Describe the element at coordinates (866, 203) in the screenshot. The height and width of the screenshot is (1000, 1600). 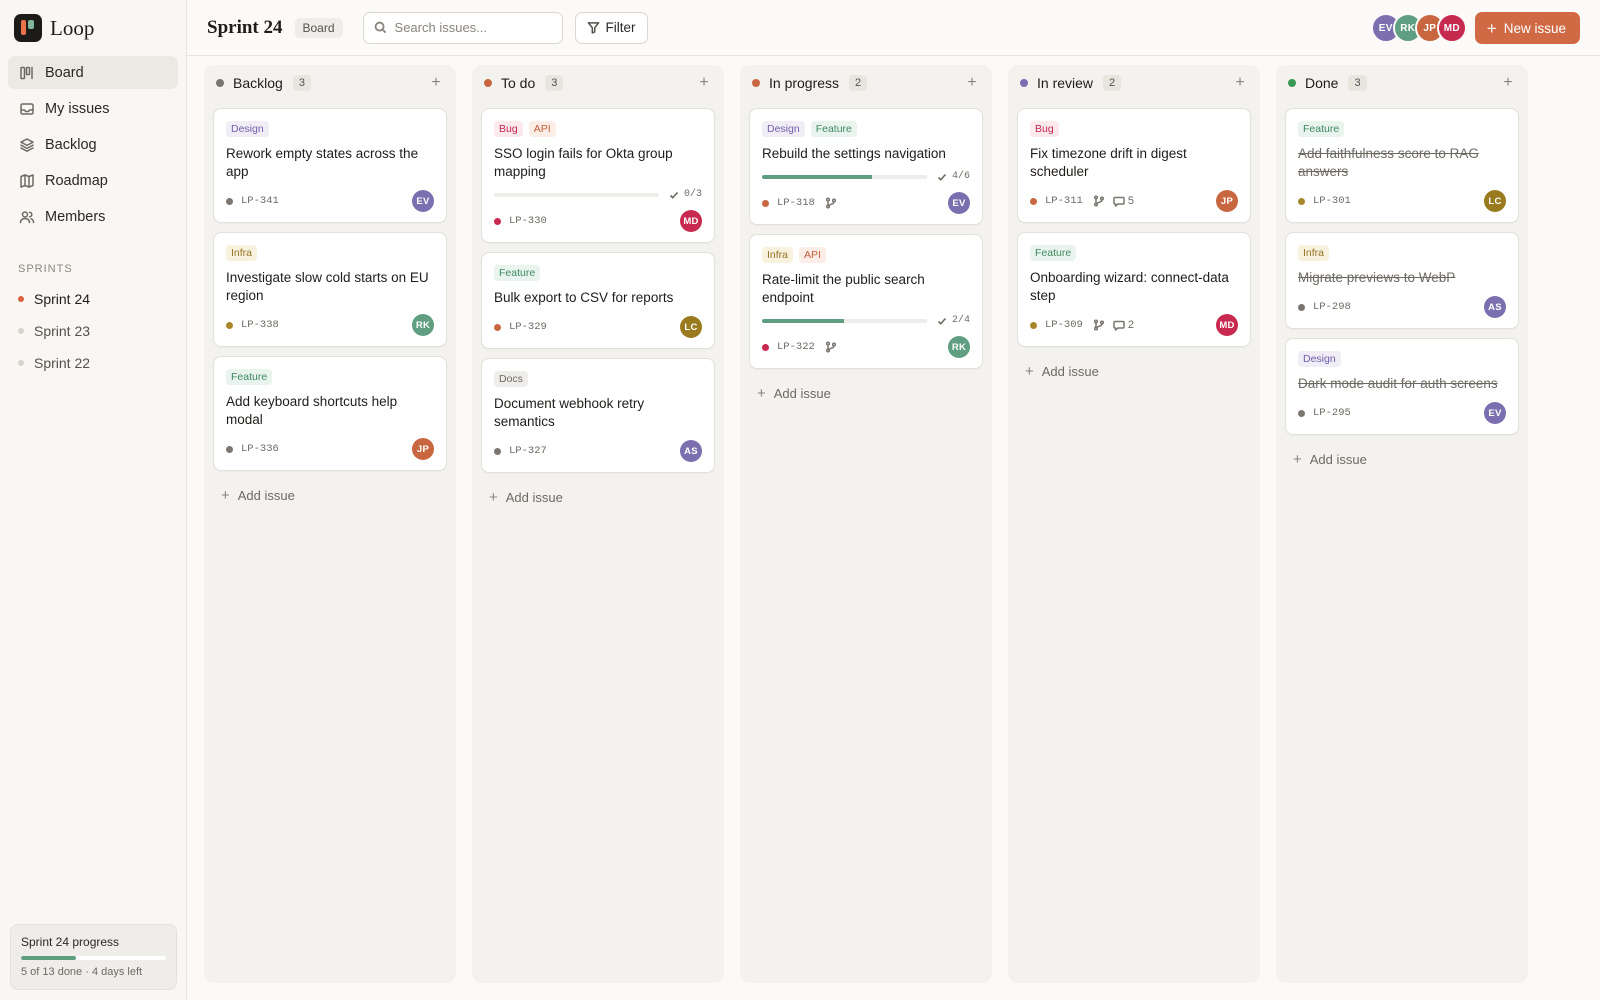
I see `card-meta: LP-318 EV` at that location.